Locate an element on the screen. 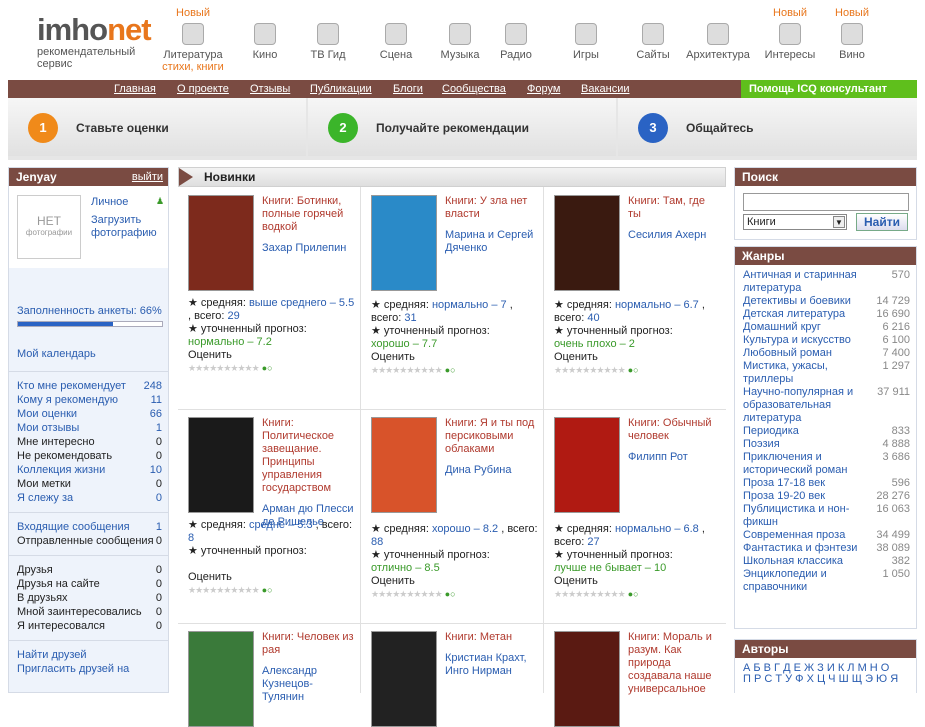 Image resolution: width=925 pixels, height=727 pixels. total-count: 40 is located at coordinates (593, 318).